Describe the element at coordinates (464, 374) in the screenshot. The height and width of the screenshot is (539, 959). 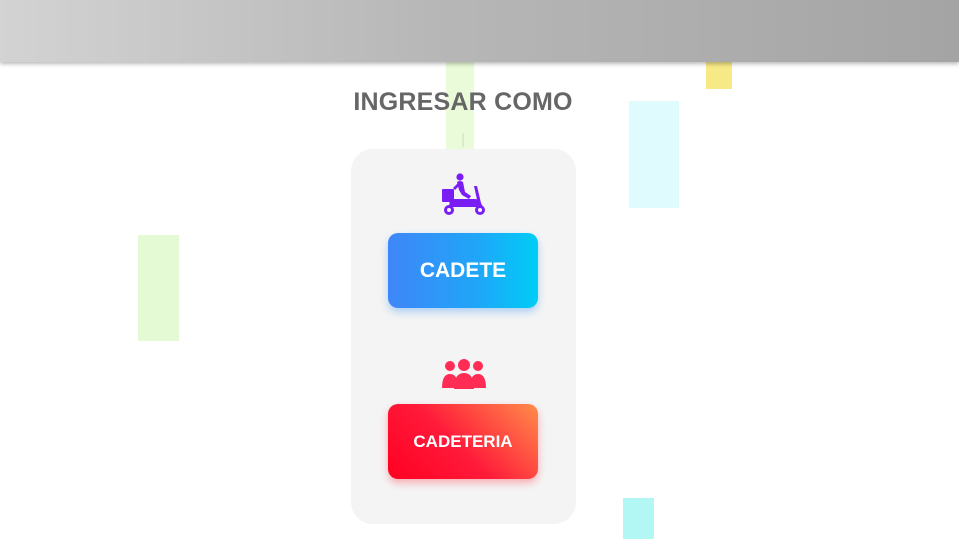
I see `group-icon` at that location.